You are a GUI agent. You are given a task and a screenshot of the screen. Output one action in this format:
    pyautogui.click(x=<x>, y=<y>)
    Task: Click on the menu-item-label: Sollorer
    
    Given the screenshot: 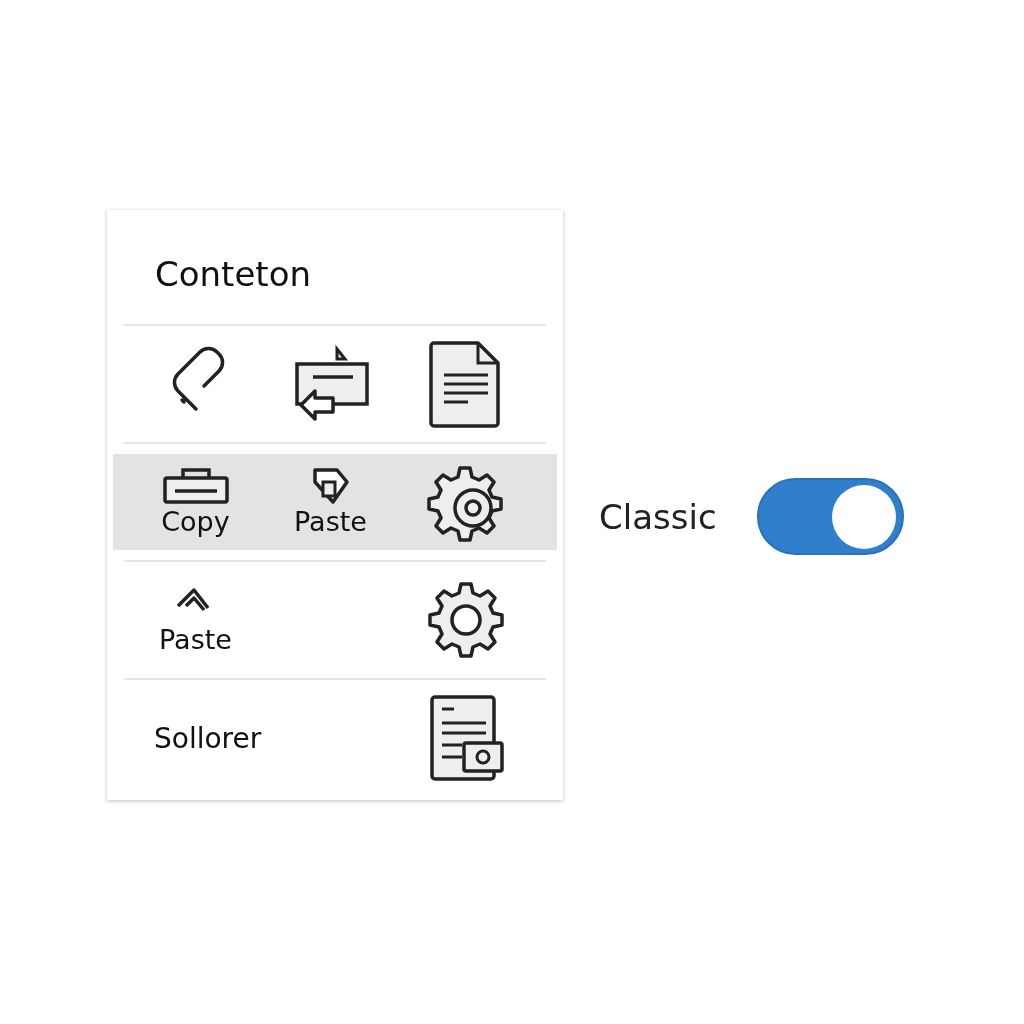 What is the action you would take?
    pyautogui.click(x=208, y=738)
    